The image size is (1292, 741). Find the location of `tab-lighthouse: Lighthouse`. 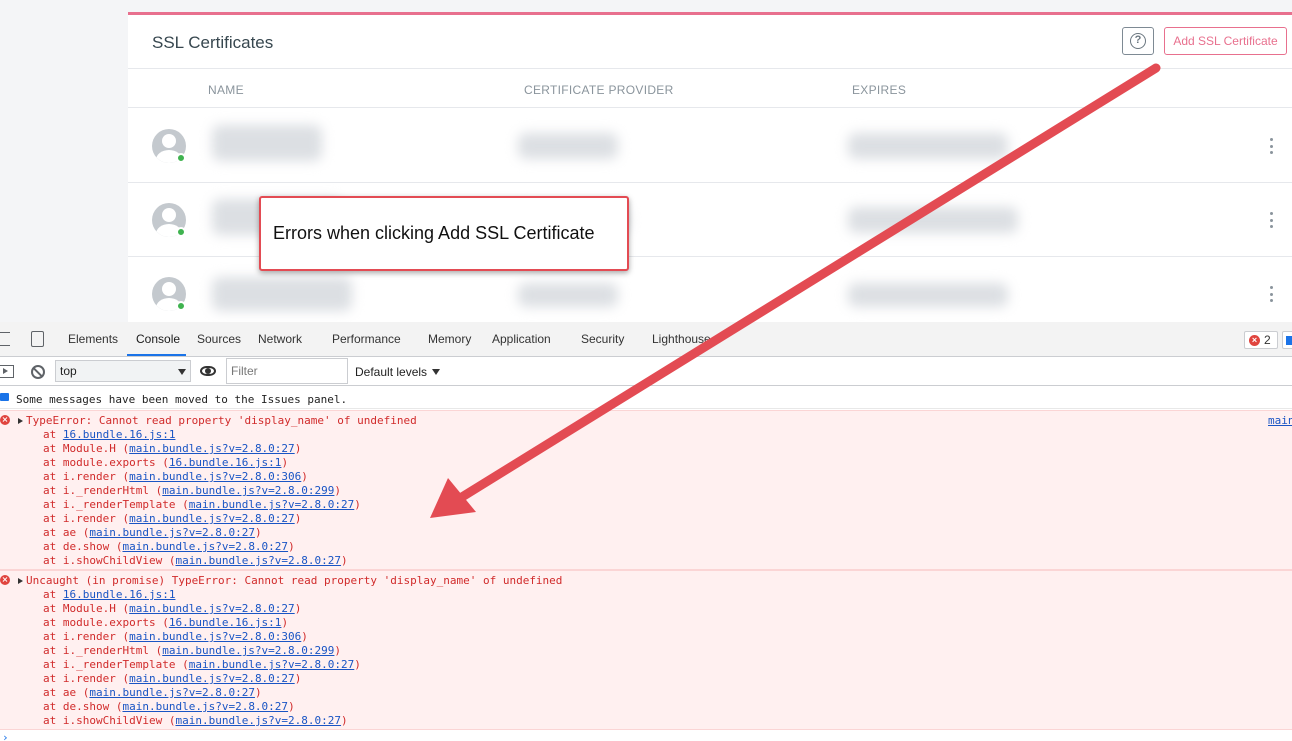

tab-lighthouse: Lighthouse is located at coordinates (681, 339).